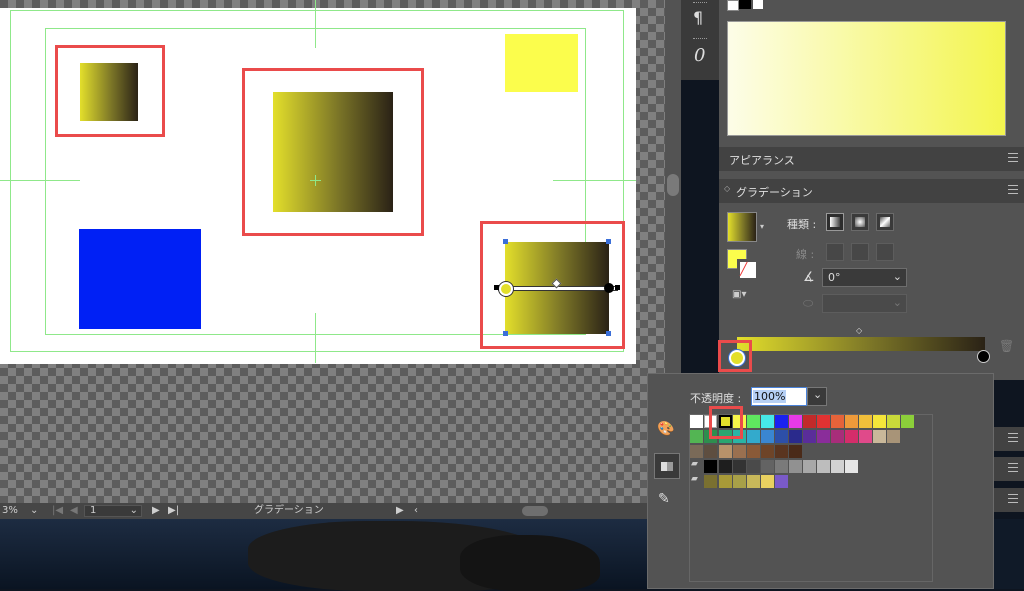 The width and height of the screenshot is (1024, 591). What do you see at coordinates (864, 303) in the screenshot?
I see `aspect-field: ⌄` at bounding box center [864, 303].